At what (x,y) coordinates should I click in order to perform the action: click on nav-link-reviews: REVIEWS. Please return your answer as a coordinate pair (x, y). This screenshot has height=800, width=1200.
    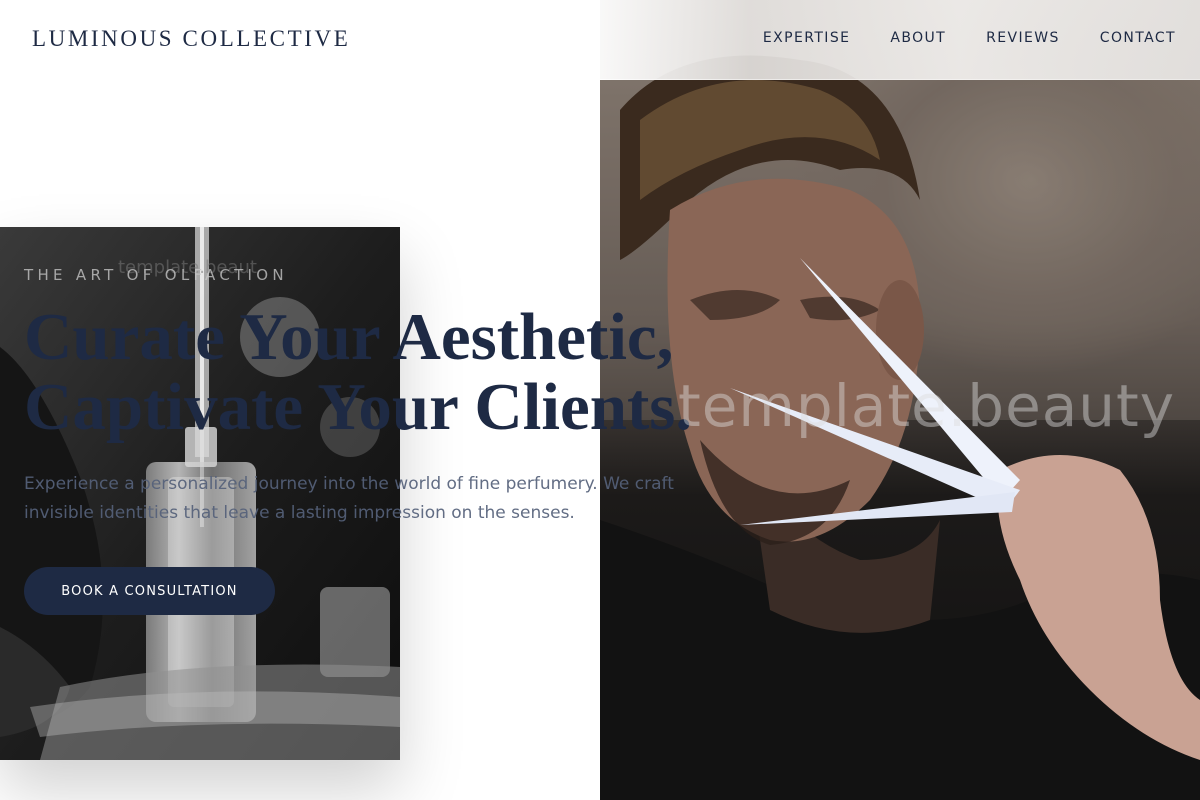
    Looking at the image, I should click on (1023, 38).